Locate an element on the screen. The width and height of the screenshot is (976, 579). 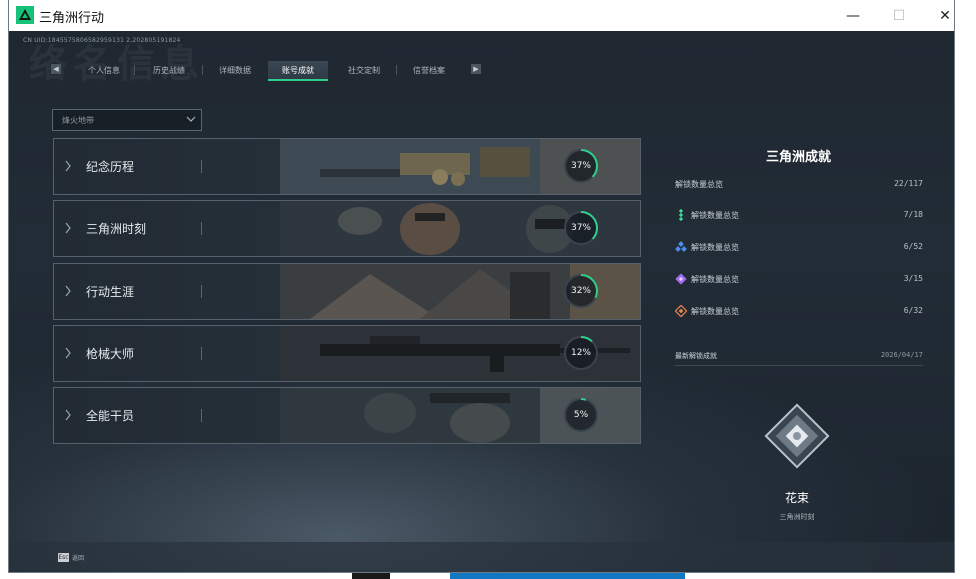
green-emblem-icon is located at coordinates (681, 215).